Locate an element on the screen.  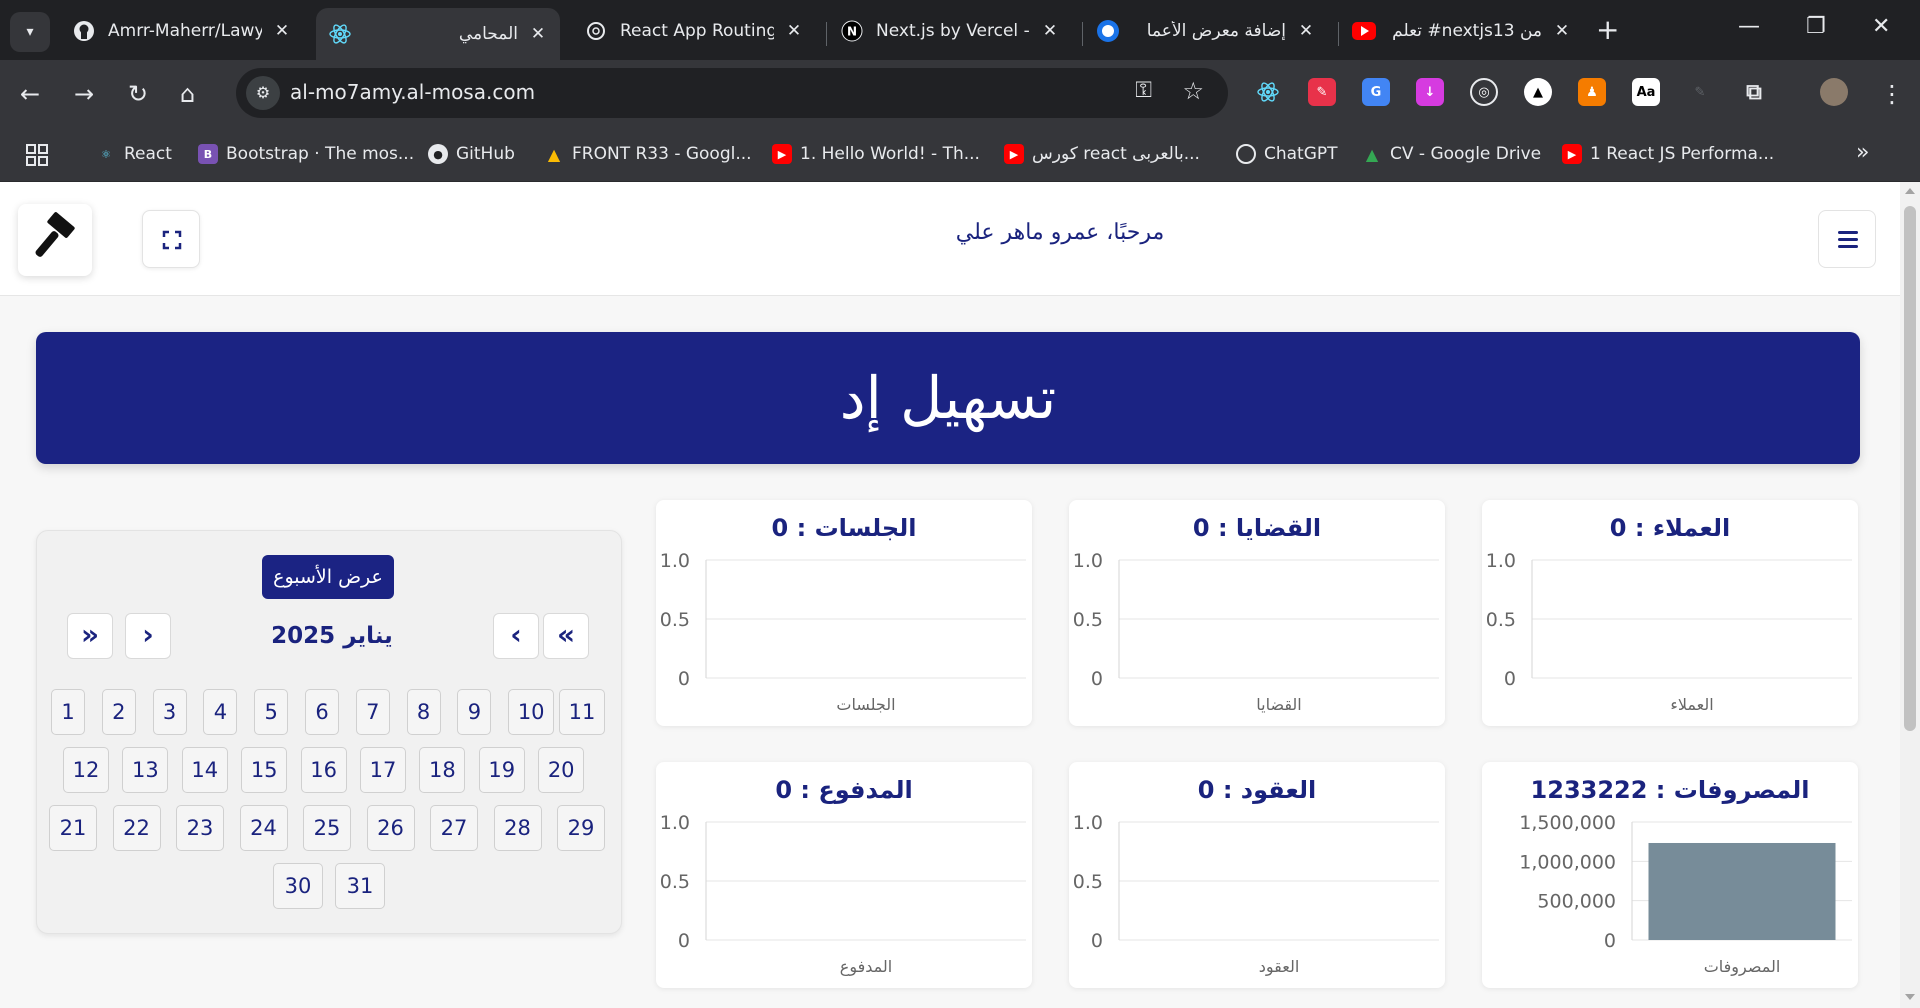
calendar-day: 9 is located at coordinates (474, 712).